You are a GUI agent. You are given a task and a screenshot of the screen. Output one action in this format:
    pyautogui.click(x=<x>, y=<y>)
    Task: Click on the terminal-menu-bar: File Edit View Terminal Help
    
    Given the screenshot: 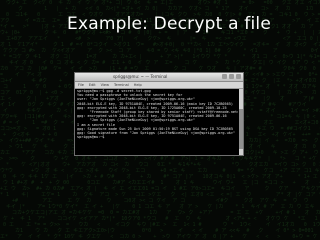 What is the action you would take?
    pyautogui.click(x=159, y=85)
    